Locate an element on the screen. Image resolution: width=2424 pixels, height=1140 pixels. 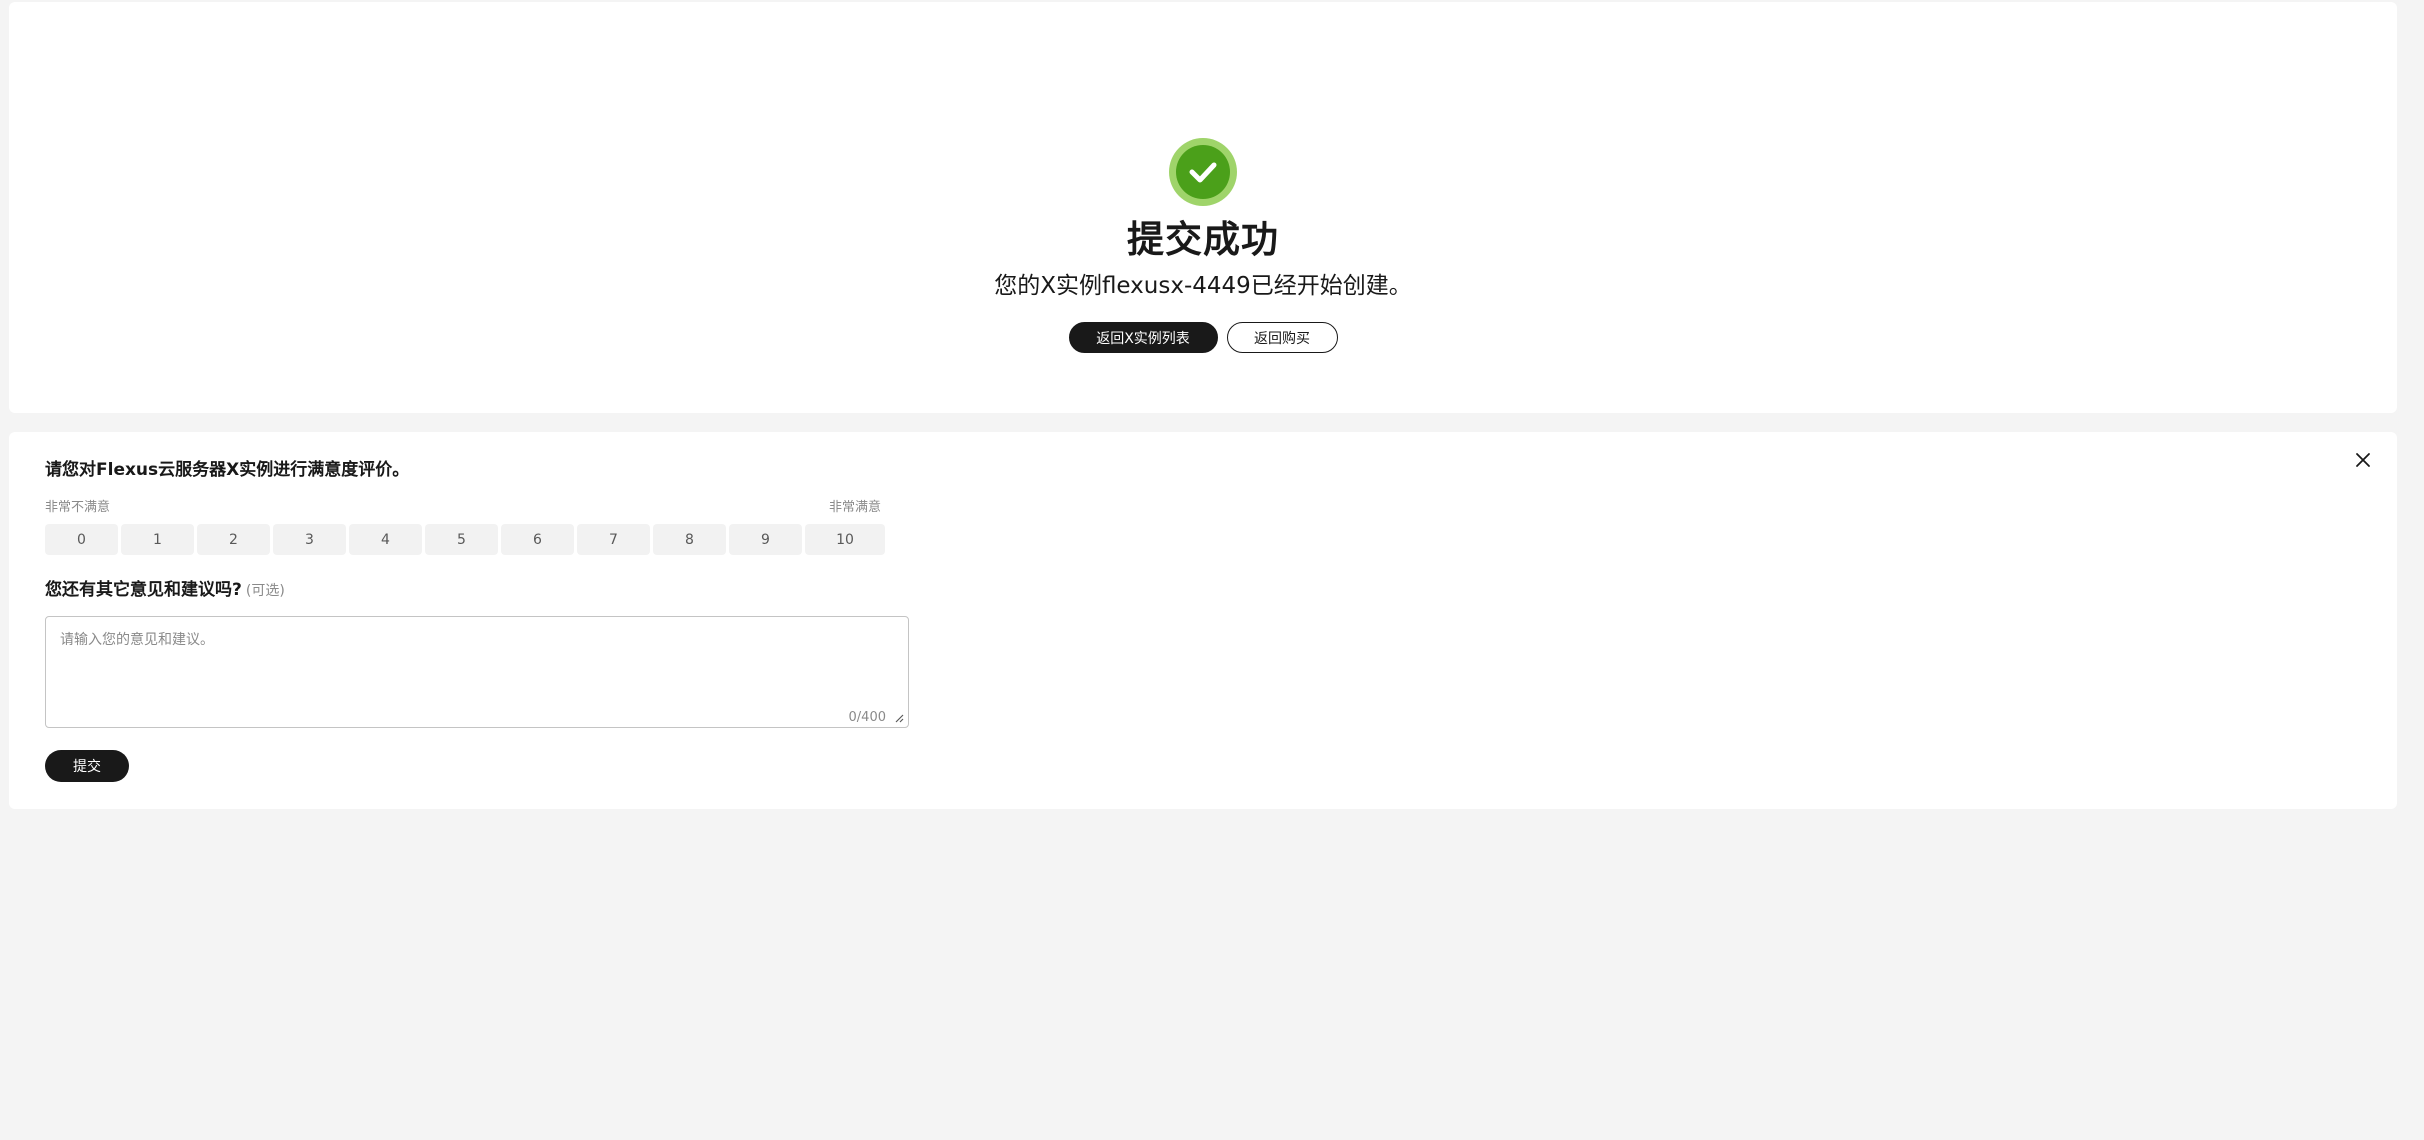
rating-option-6: 6 is located at coordinates (537, 539).